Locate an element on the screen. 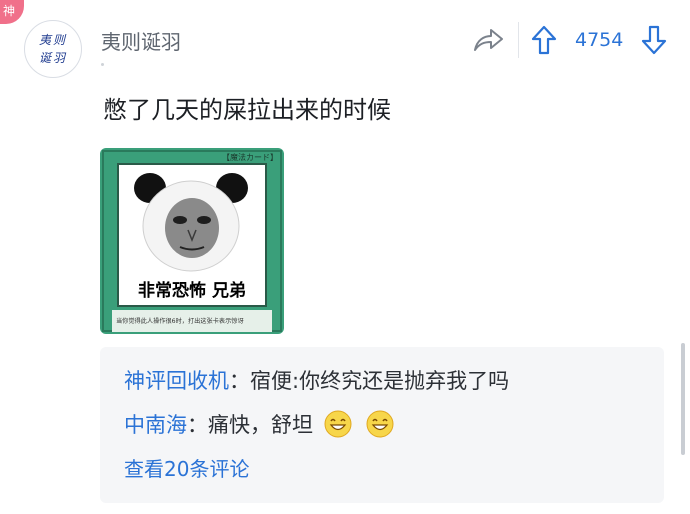  vote-count: 4754 is located at coordinates (599, 40).